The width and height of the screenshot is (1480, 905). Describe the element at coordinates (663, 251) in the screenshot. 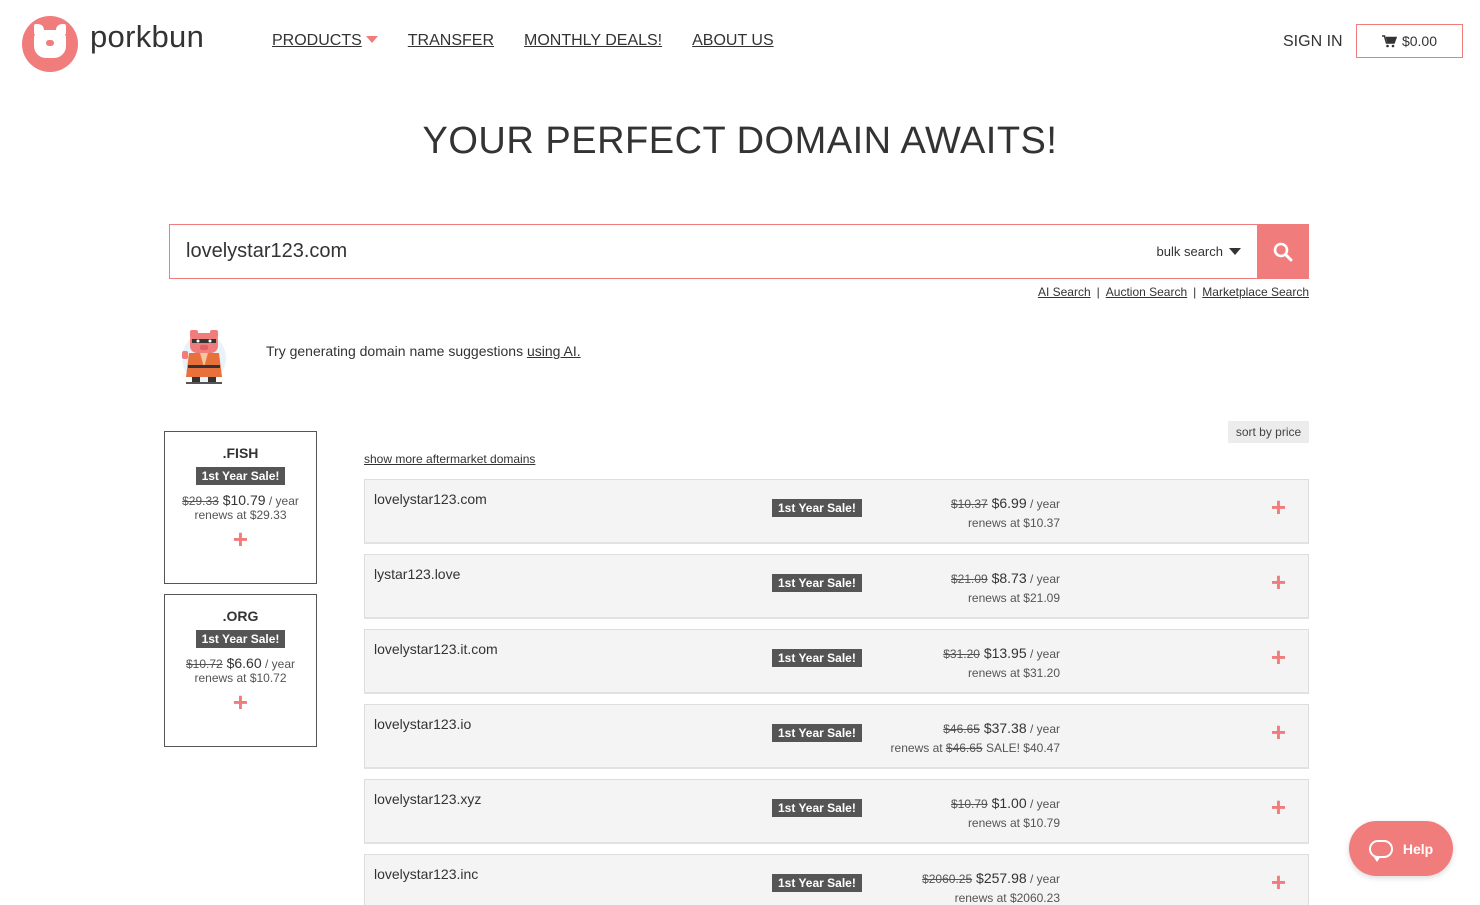

I see `domain-search-input` at that location.